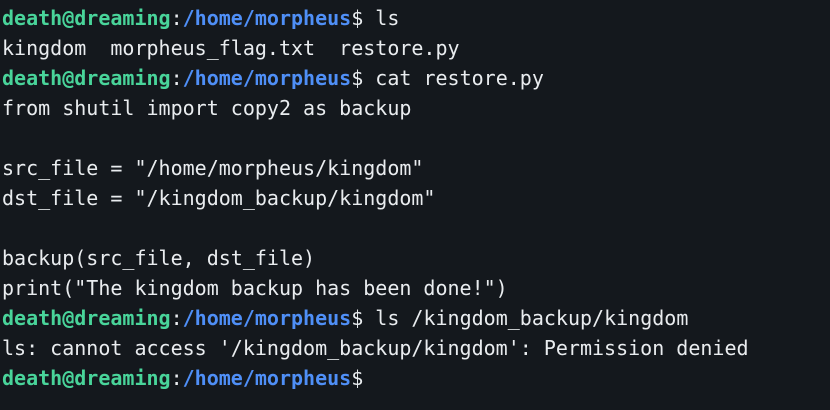  Describe the element at coordinates (526, 318) in the screenshot. I see `command-text: ls /kingdom_backup/kingdom` at that location.